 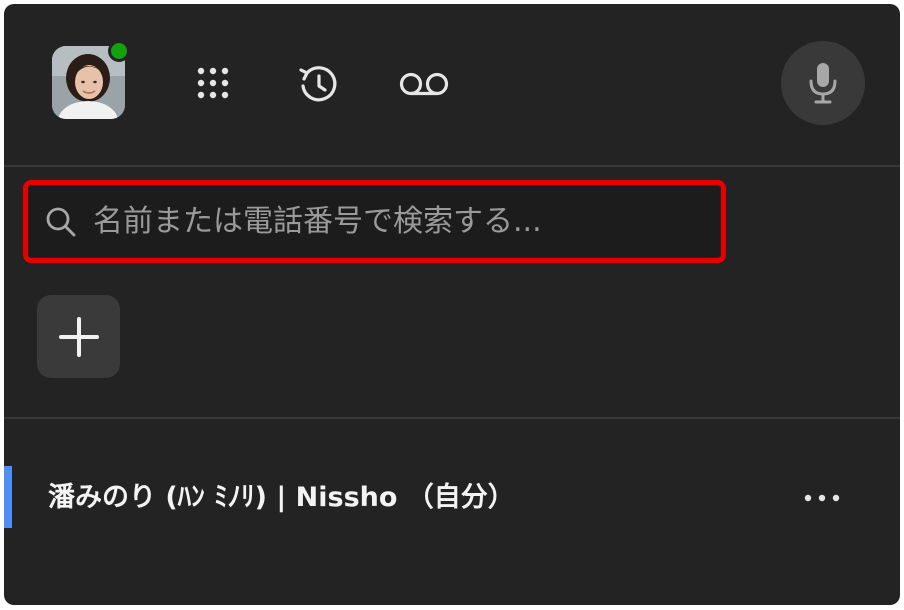 I want to click on presence-online-badge, so click(x=119, y=51).